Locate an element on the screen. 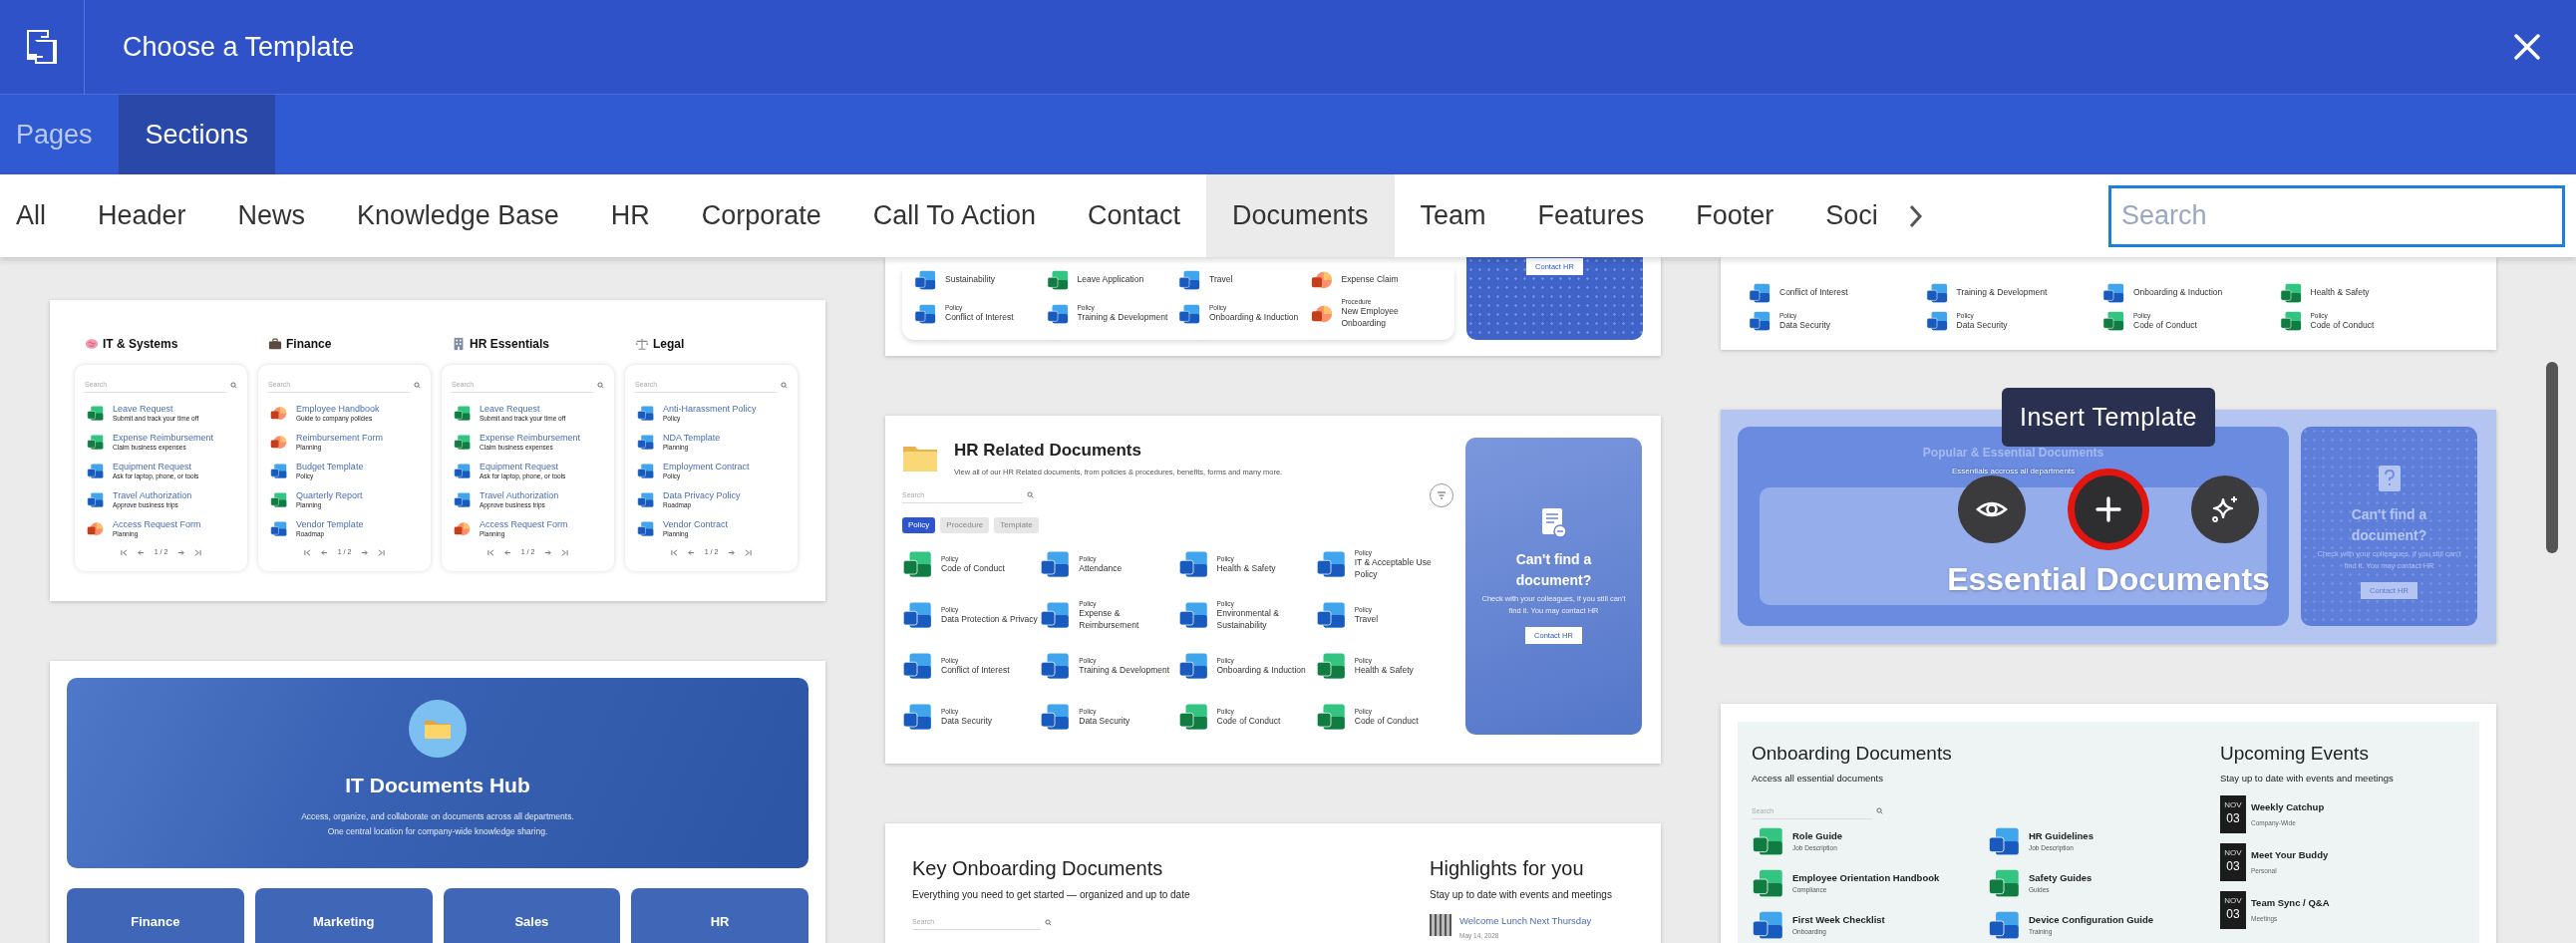 This screenshot has height=943, width=2576. category-tab: All is located at coordinates (36, 215).